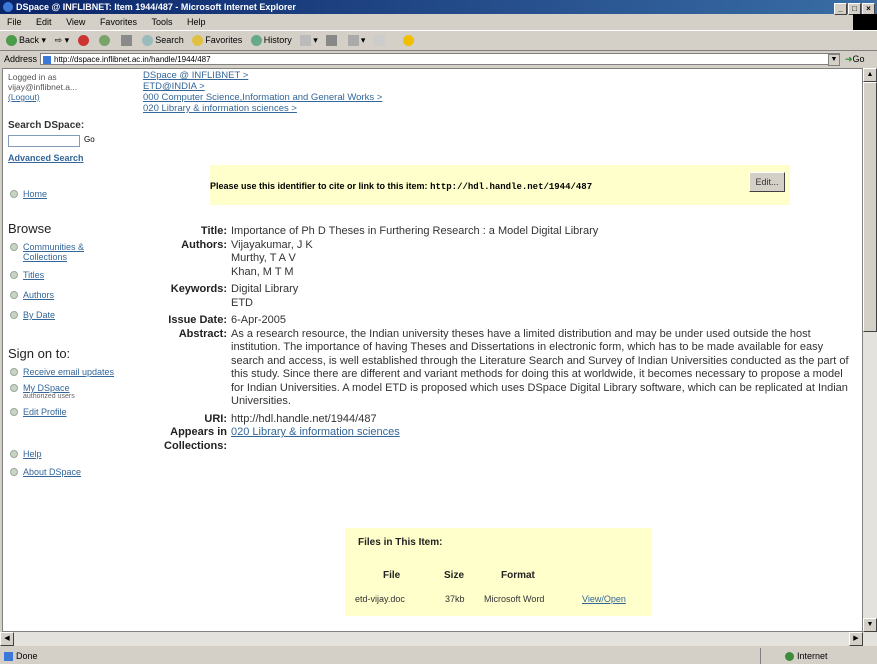 This screenshot has width=877, height=664. I want to click on print-button, so click(332, 40).